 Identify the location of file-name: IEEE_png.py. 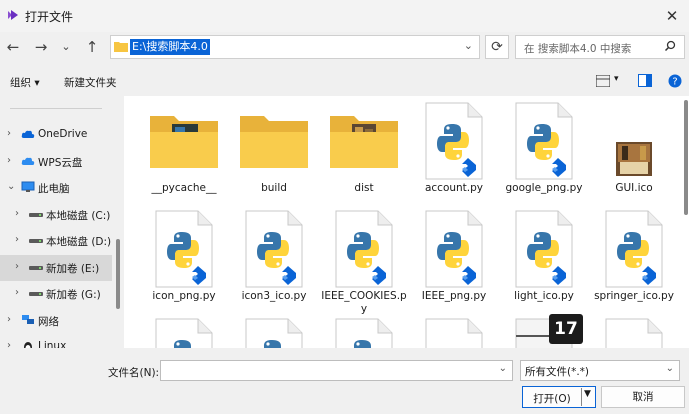
(454, 296).